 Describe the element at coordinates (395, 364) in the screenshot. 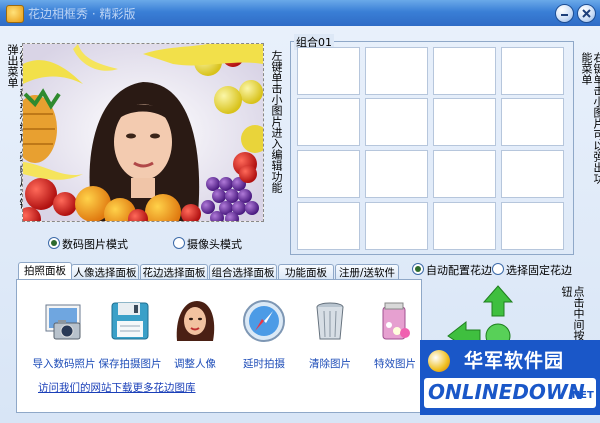

I see `tool-label: 特效图片` at that location.